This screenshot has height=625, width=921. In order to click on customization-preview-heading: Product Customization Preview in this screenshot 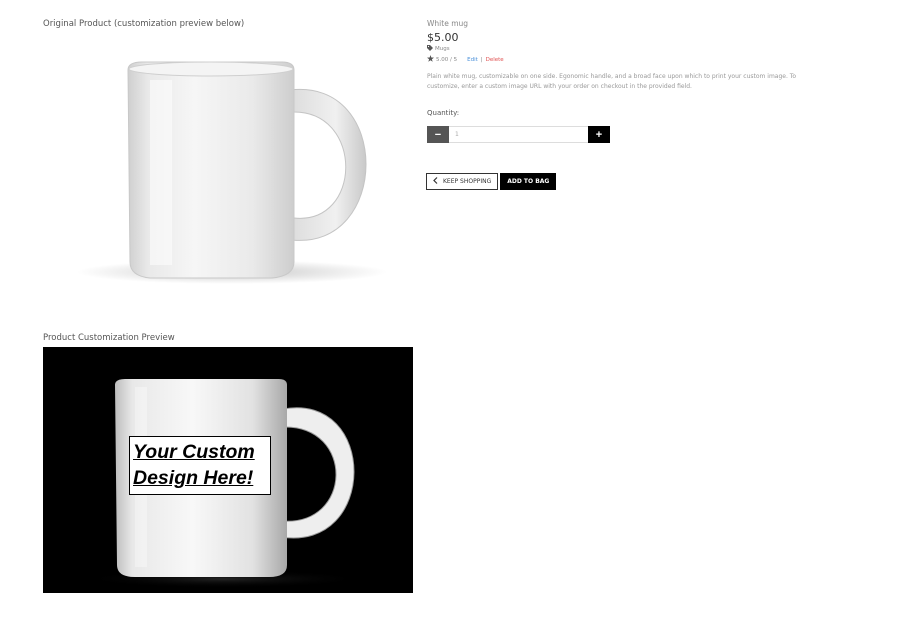, I will do `click(109, 338)`.